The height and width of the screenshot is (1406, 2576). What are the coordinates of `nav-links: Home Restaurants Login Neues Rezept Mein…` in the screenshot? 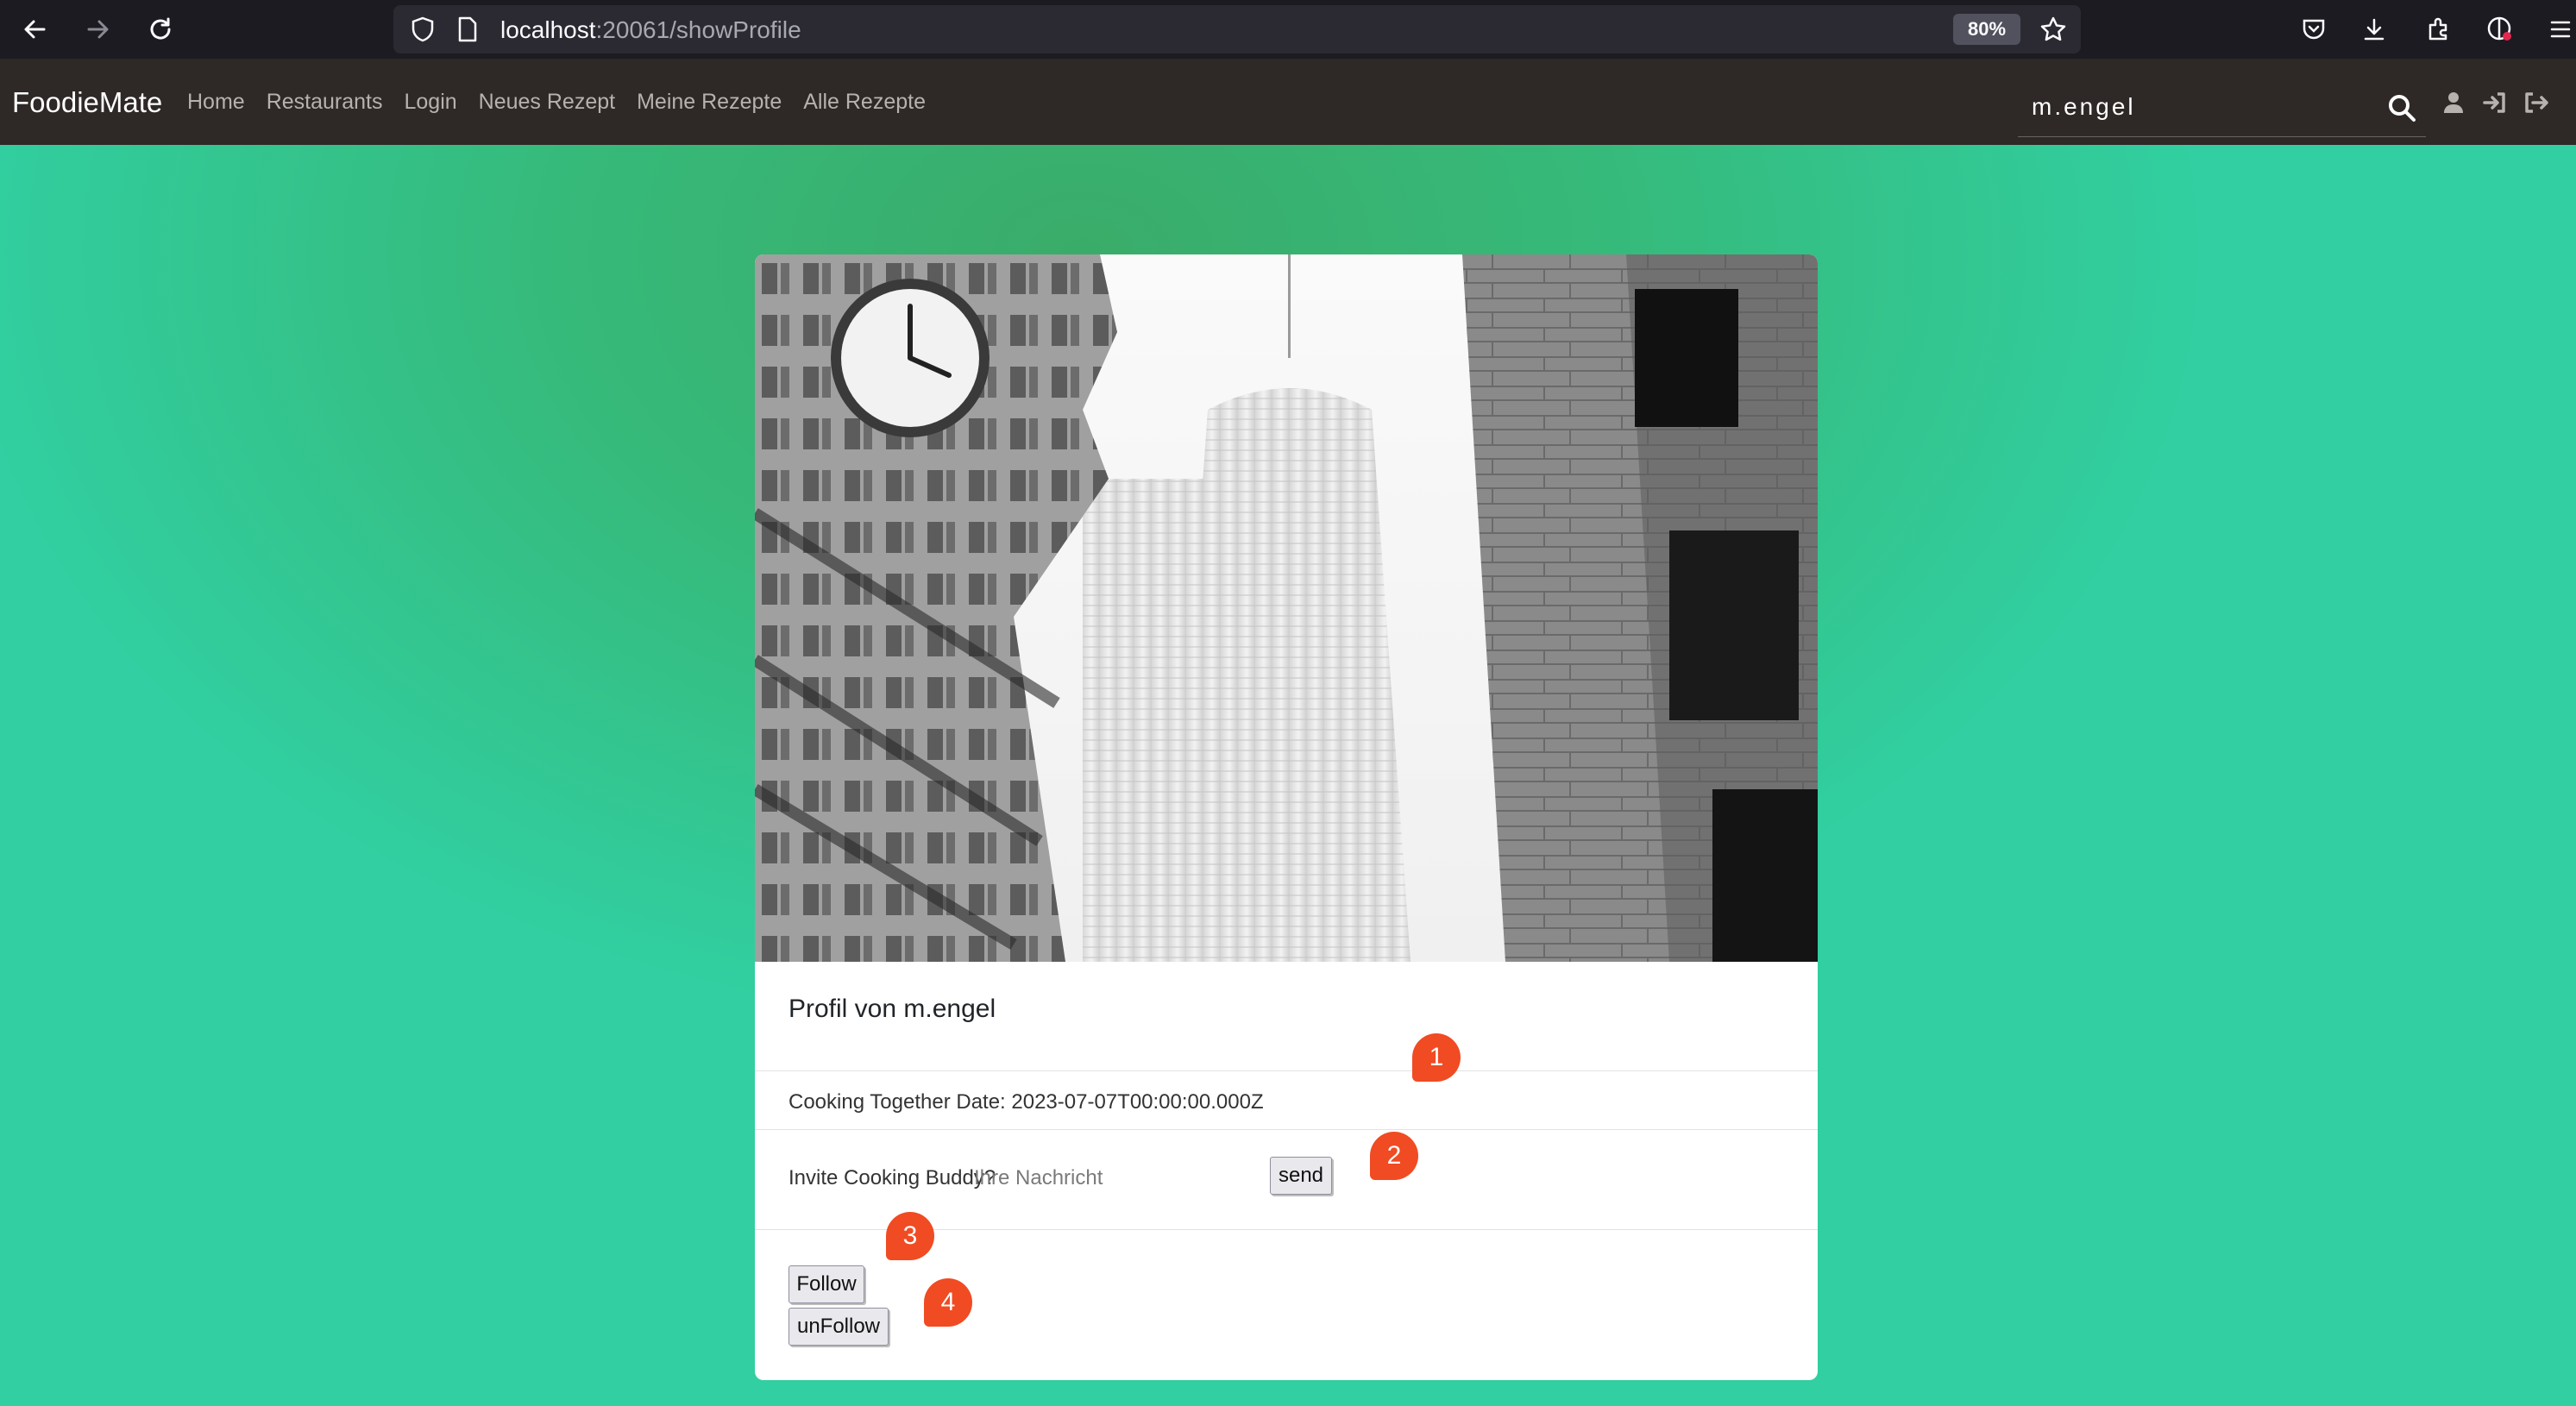 It's located at (556, 102).